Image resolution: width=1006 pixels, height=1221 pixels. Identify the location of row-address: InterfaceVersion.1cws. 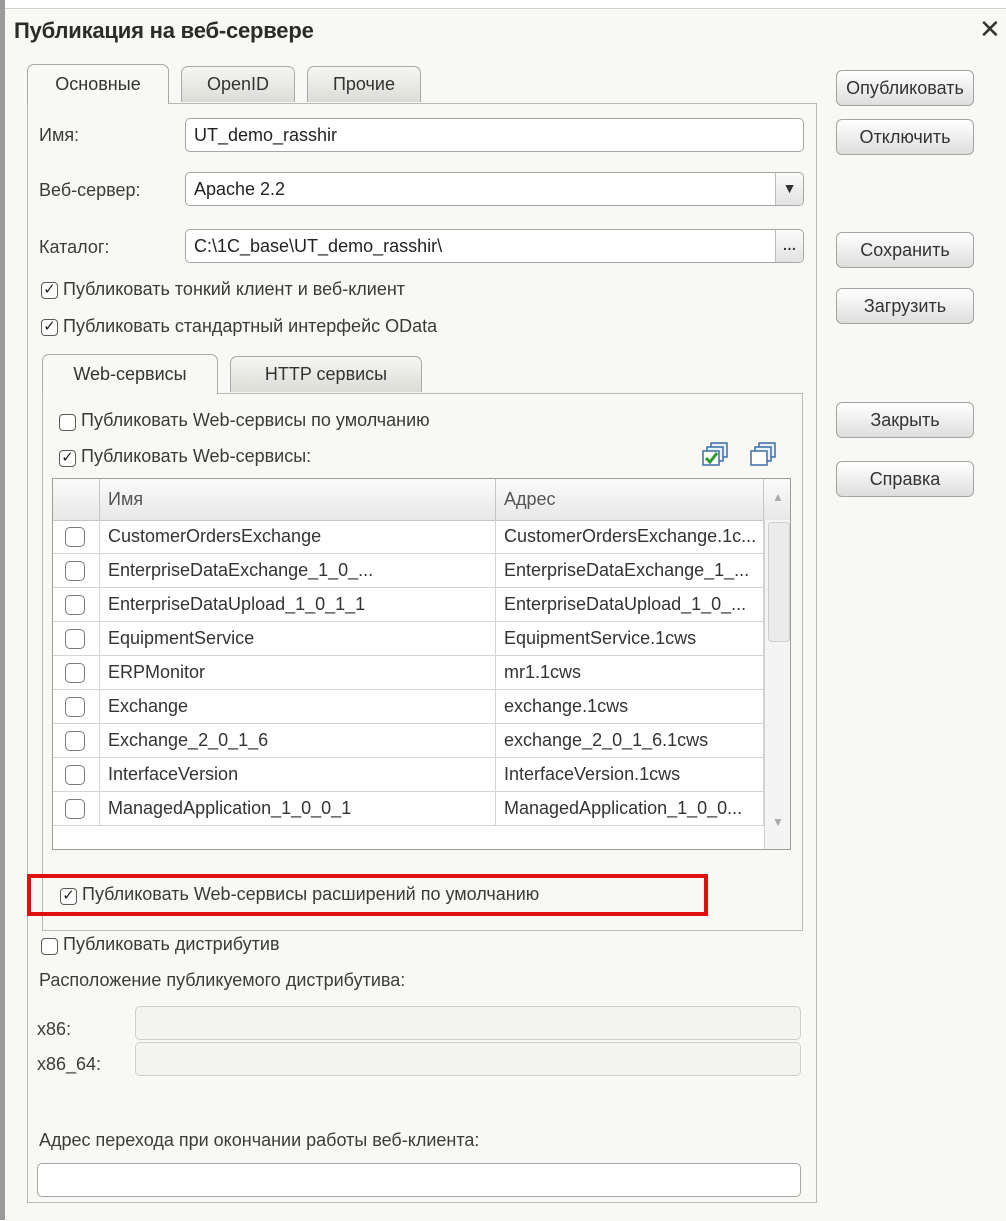
(630, 774).